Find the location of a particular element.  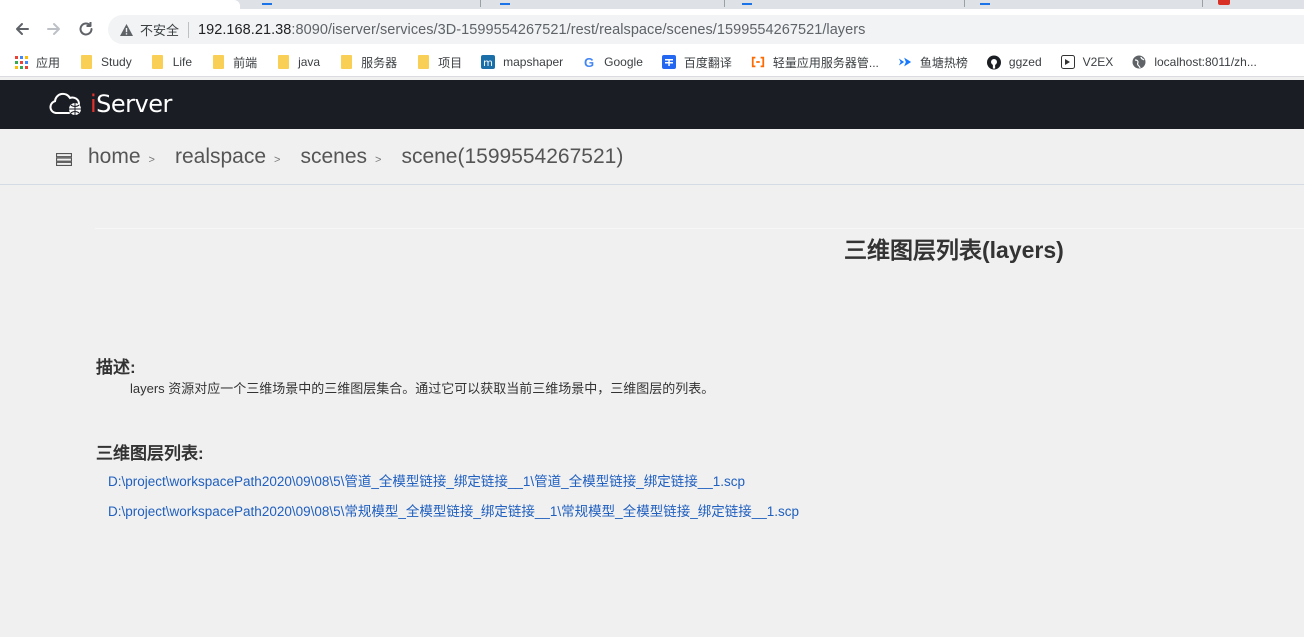

iserver-logo: iServer is located at coordinates (110, 104).